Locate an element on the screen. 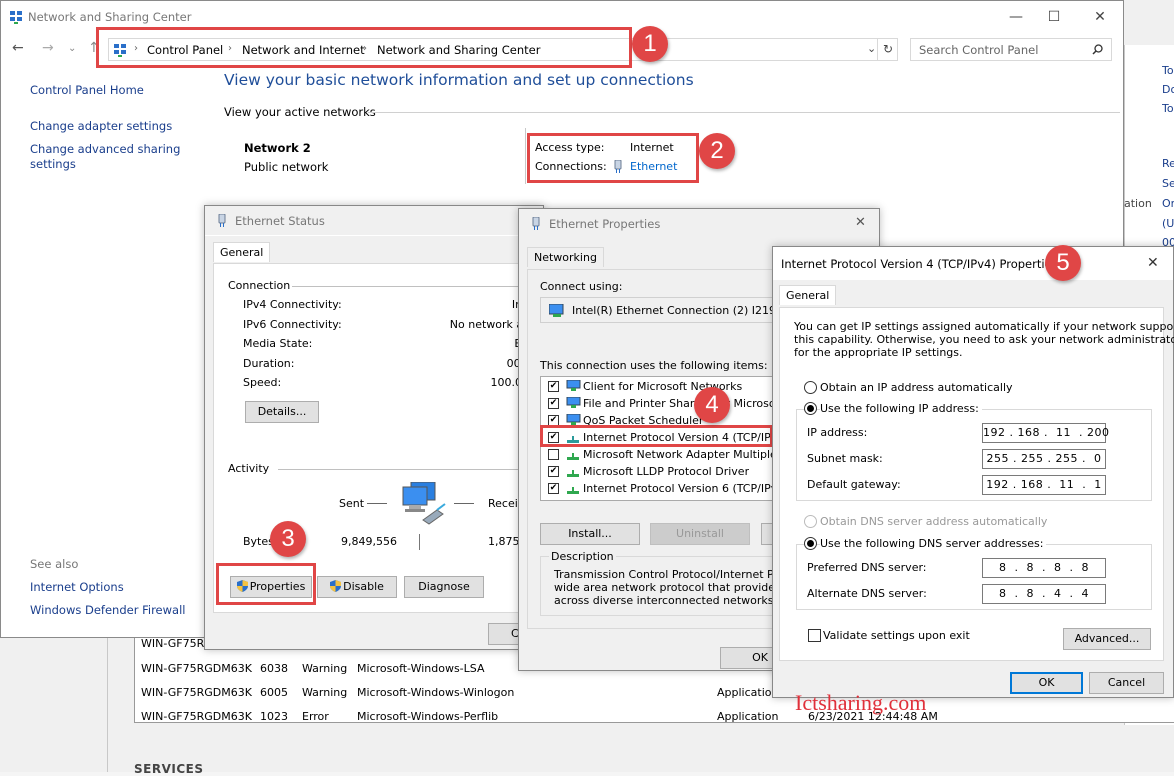 This screenshot has height=776, width=1174. use-following-dns-label: Use the following DNS server addresses: is located at coordinates (933, 543).